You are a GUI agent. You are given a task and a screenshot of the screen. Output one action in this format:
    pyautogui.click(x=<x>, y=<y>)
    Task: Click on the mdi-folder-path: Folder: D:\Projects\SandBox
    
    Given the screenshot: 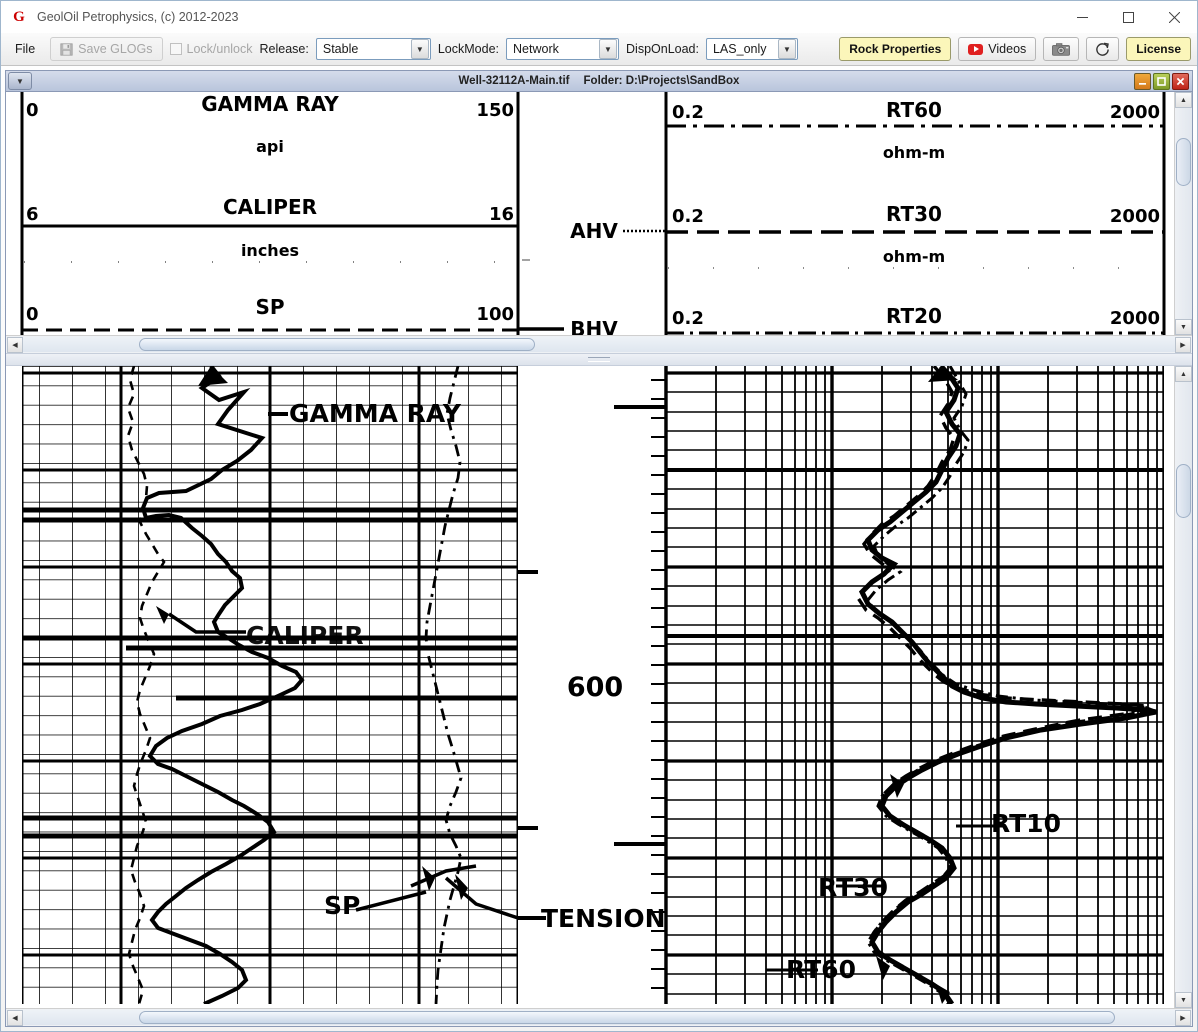 What is the action you would take?
    pyautogui.click(x=661, y=81)
    